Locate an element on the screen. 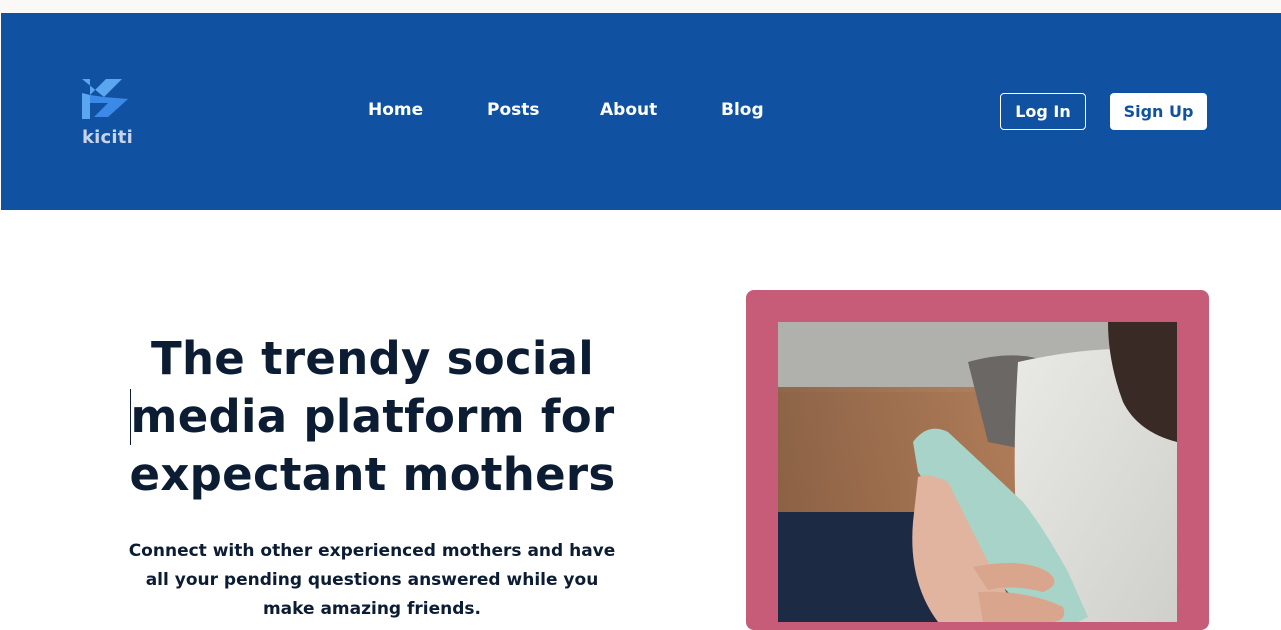 The width and height of the screenshot is (1281, 630). nav-link-home: Home is located at coordinates (395, 110).